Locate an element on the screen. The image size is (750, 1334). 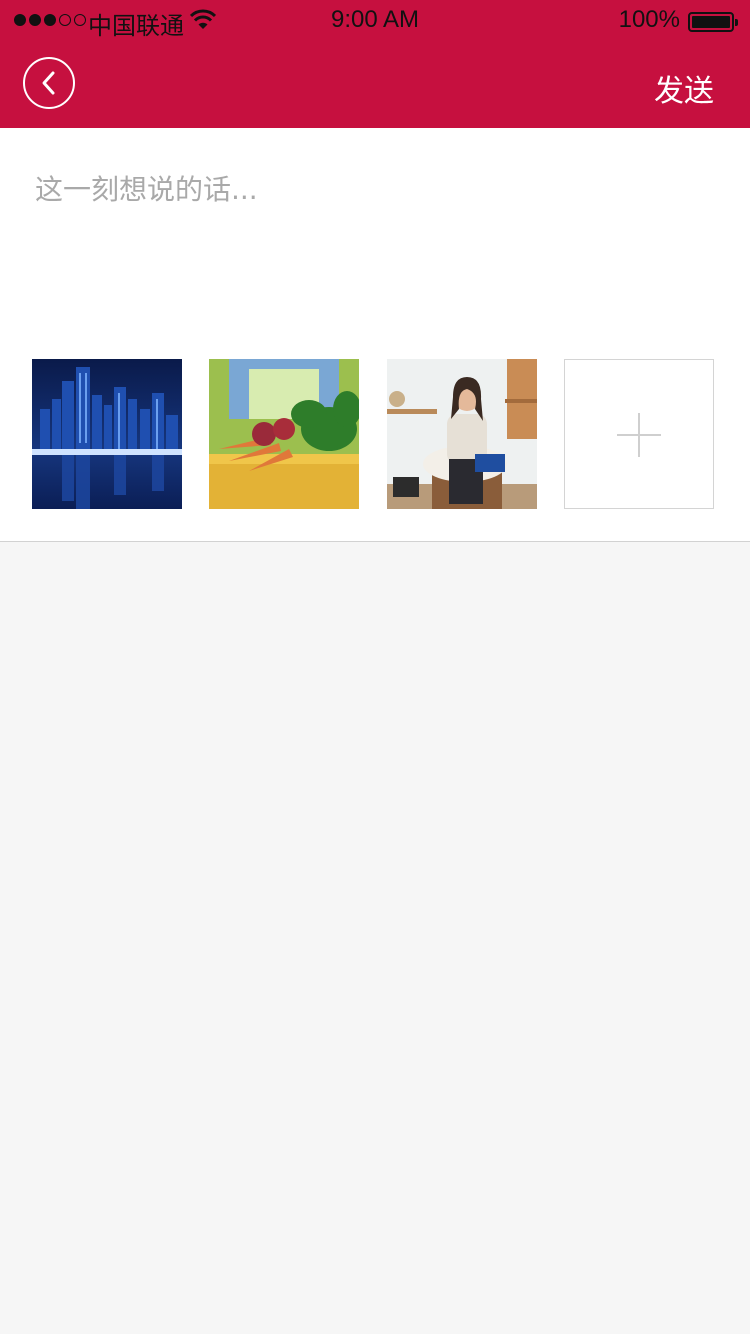
nav-bar: 发送 is located at coordinates (375, 86).